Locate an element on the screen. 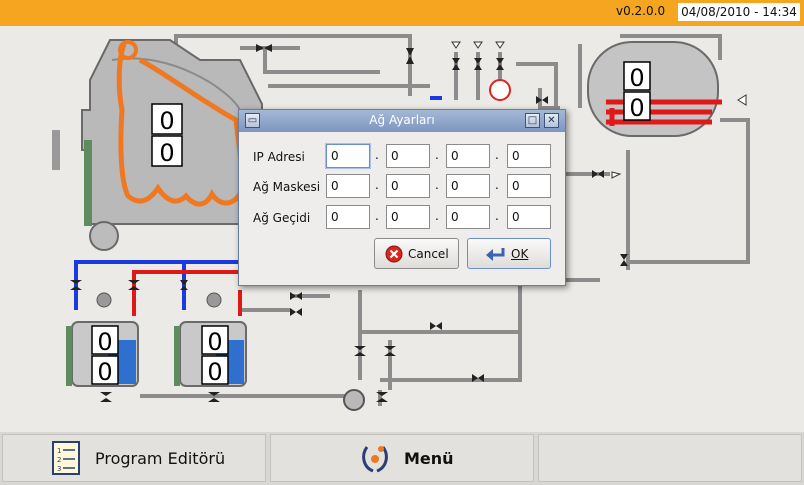 This screenshot has height=485, width=804. menu-button: Menü is located at coordinates (402, 458).